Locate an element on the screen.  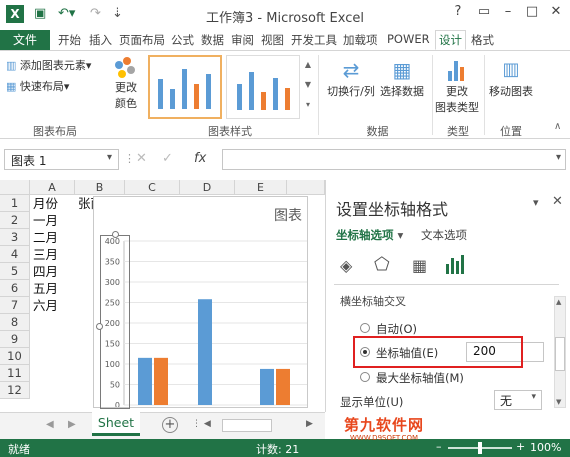
radio-auto is located at coordinates (365, 328).